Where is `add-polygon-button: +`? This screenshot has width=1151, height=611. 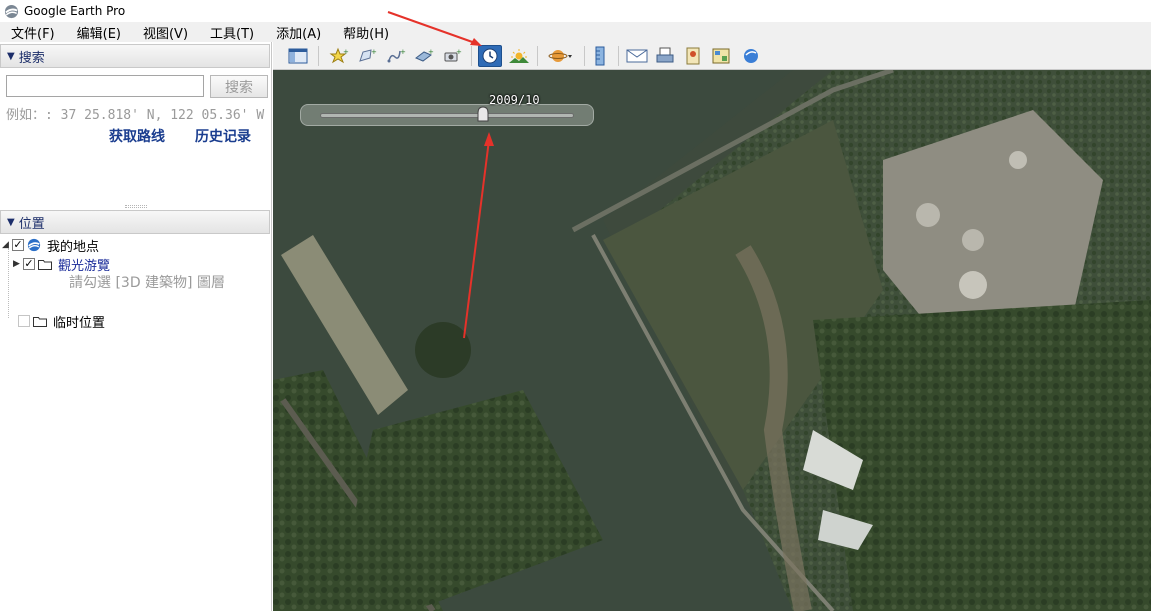
add-polygon-button: + is located at coordinates (367, 56).